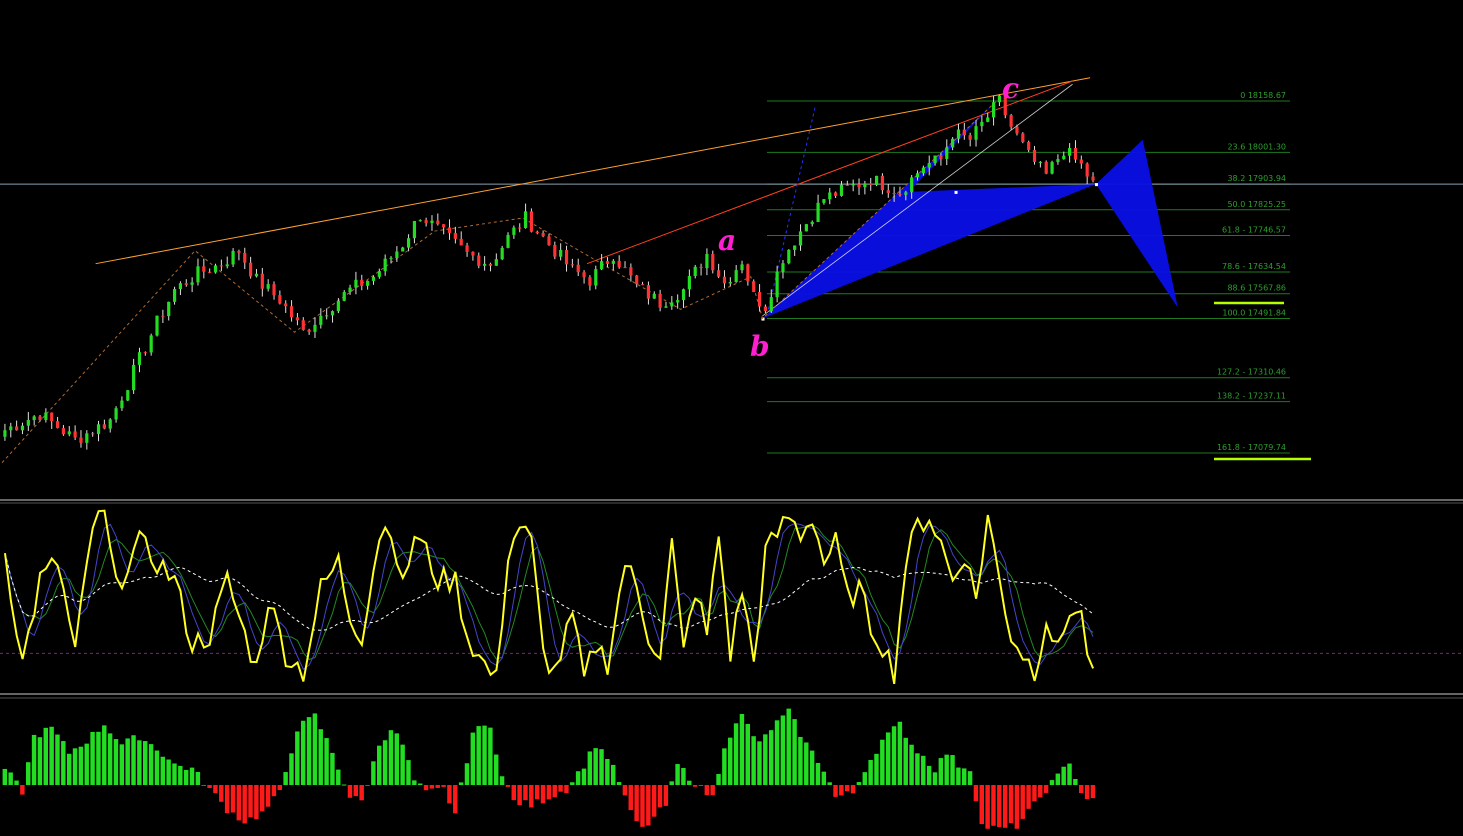 This screenshot has height=836, width=1463. Describe the element at coordinates (549, 768) in the screenshot. I see `macd-histogram-pane` at that location.